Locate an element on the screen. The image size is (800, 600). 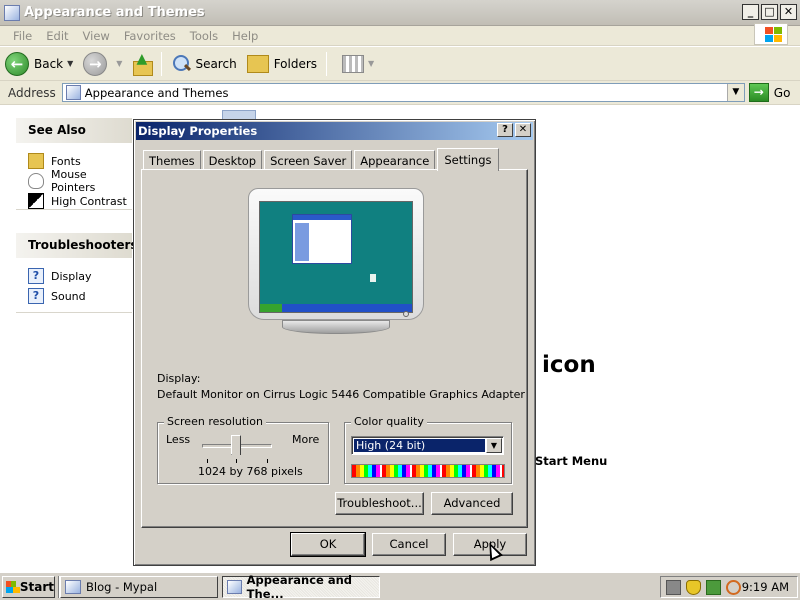
toolbar-separator is located at coordinates (162, 63).